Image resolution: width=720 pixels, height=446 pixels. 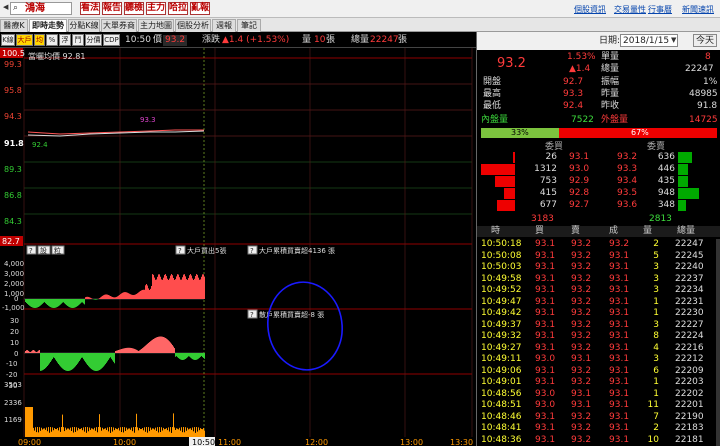 I want to click on tick-row: 10:50:18 93.1 93.2 93.2 2 22247, so click(x=597, y=244).